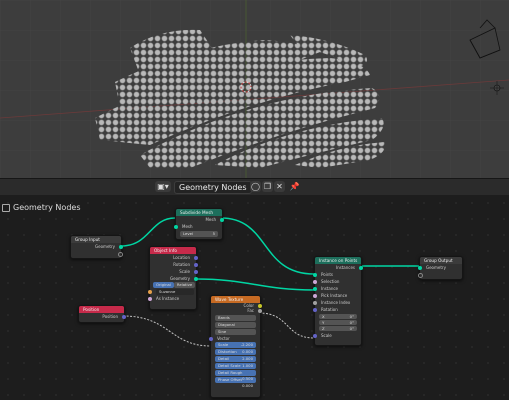 This screenshot has width=509, height=400. I want to click on group-input-node: Group Input Geometry, so click(96, 247).